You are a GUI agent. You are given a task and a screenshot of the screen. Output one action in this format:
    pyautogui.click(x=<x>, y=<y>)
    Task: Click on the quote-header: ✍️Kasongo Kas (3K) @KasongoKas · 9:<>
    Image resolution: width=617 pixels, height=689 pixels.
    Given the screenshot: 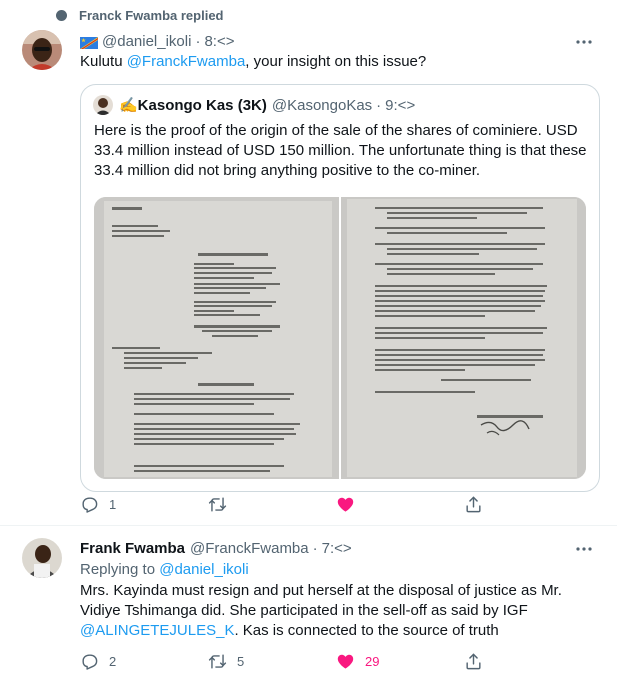 What is the action you would take?
    pyautogui.click(x=254, y=105)
    